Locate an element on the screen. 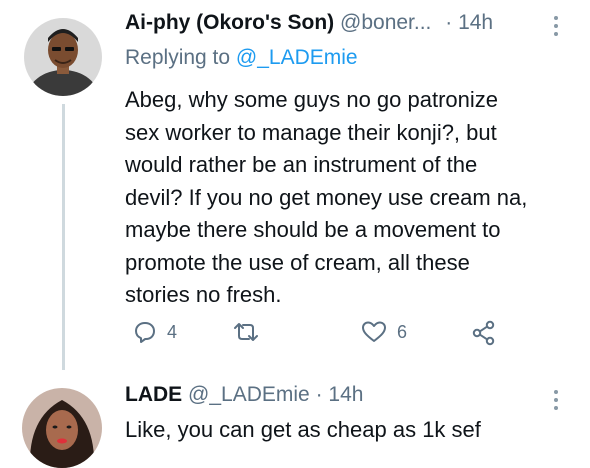 The image size is (590, 468). retweet-button is located at coordinates (251, 332).